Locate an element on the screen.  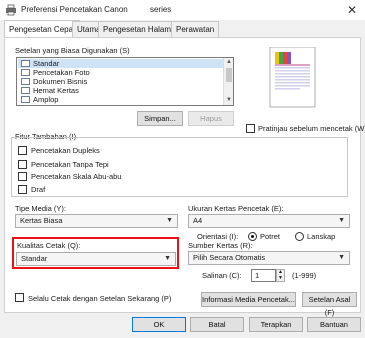
scroll-down-icon: ▼ is located at coordinates (228, 100).